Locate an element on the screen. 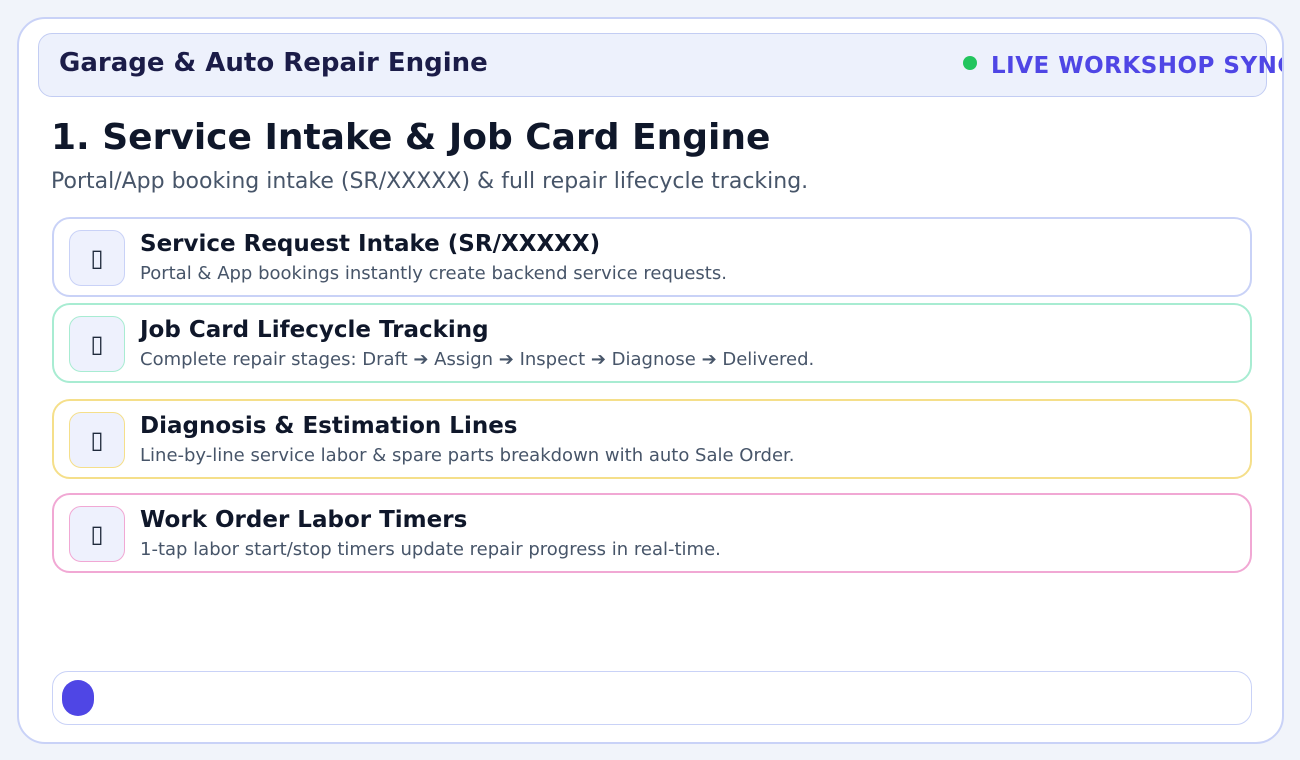 This screenshot has height=760, width=1300. footer-indicator is located at coordinates (78, 698).